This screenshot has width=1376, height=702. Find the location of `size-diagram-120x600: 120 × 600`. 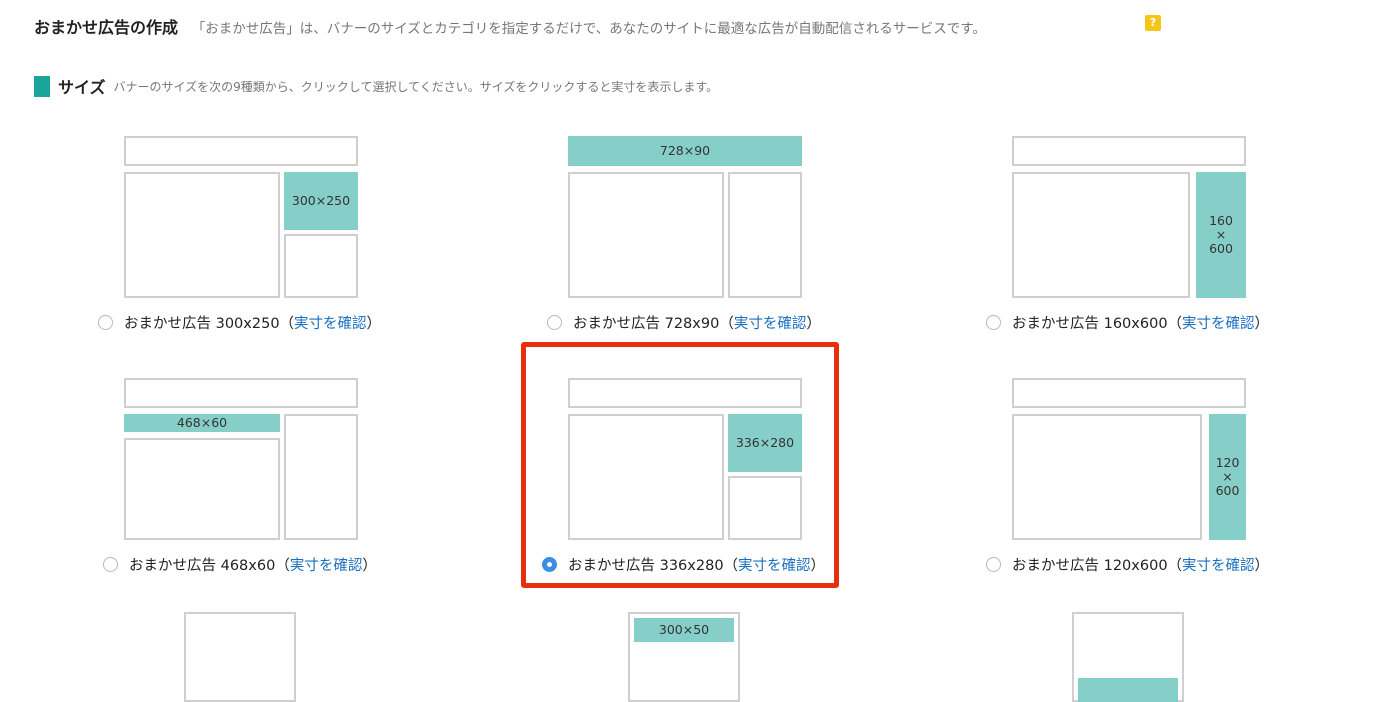

size-diagram-120x600: 120 × 600 is located at coordinates (1129, 459).